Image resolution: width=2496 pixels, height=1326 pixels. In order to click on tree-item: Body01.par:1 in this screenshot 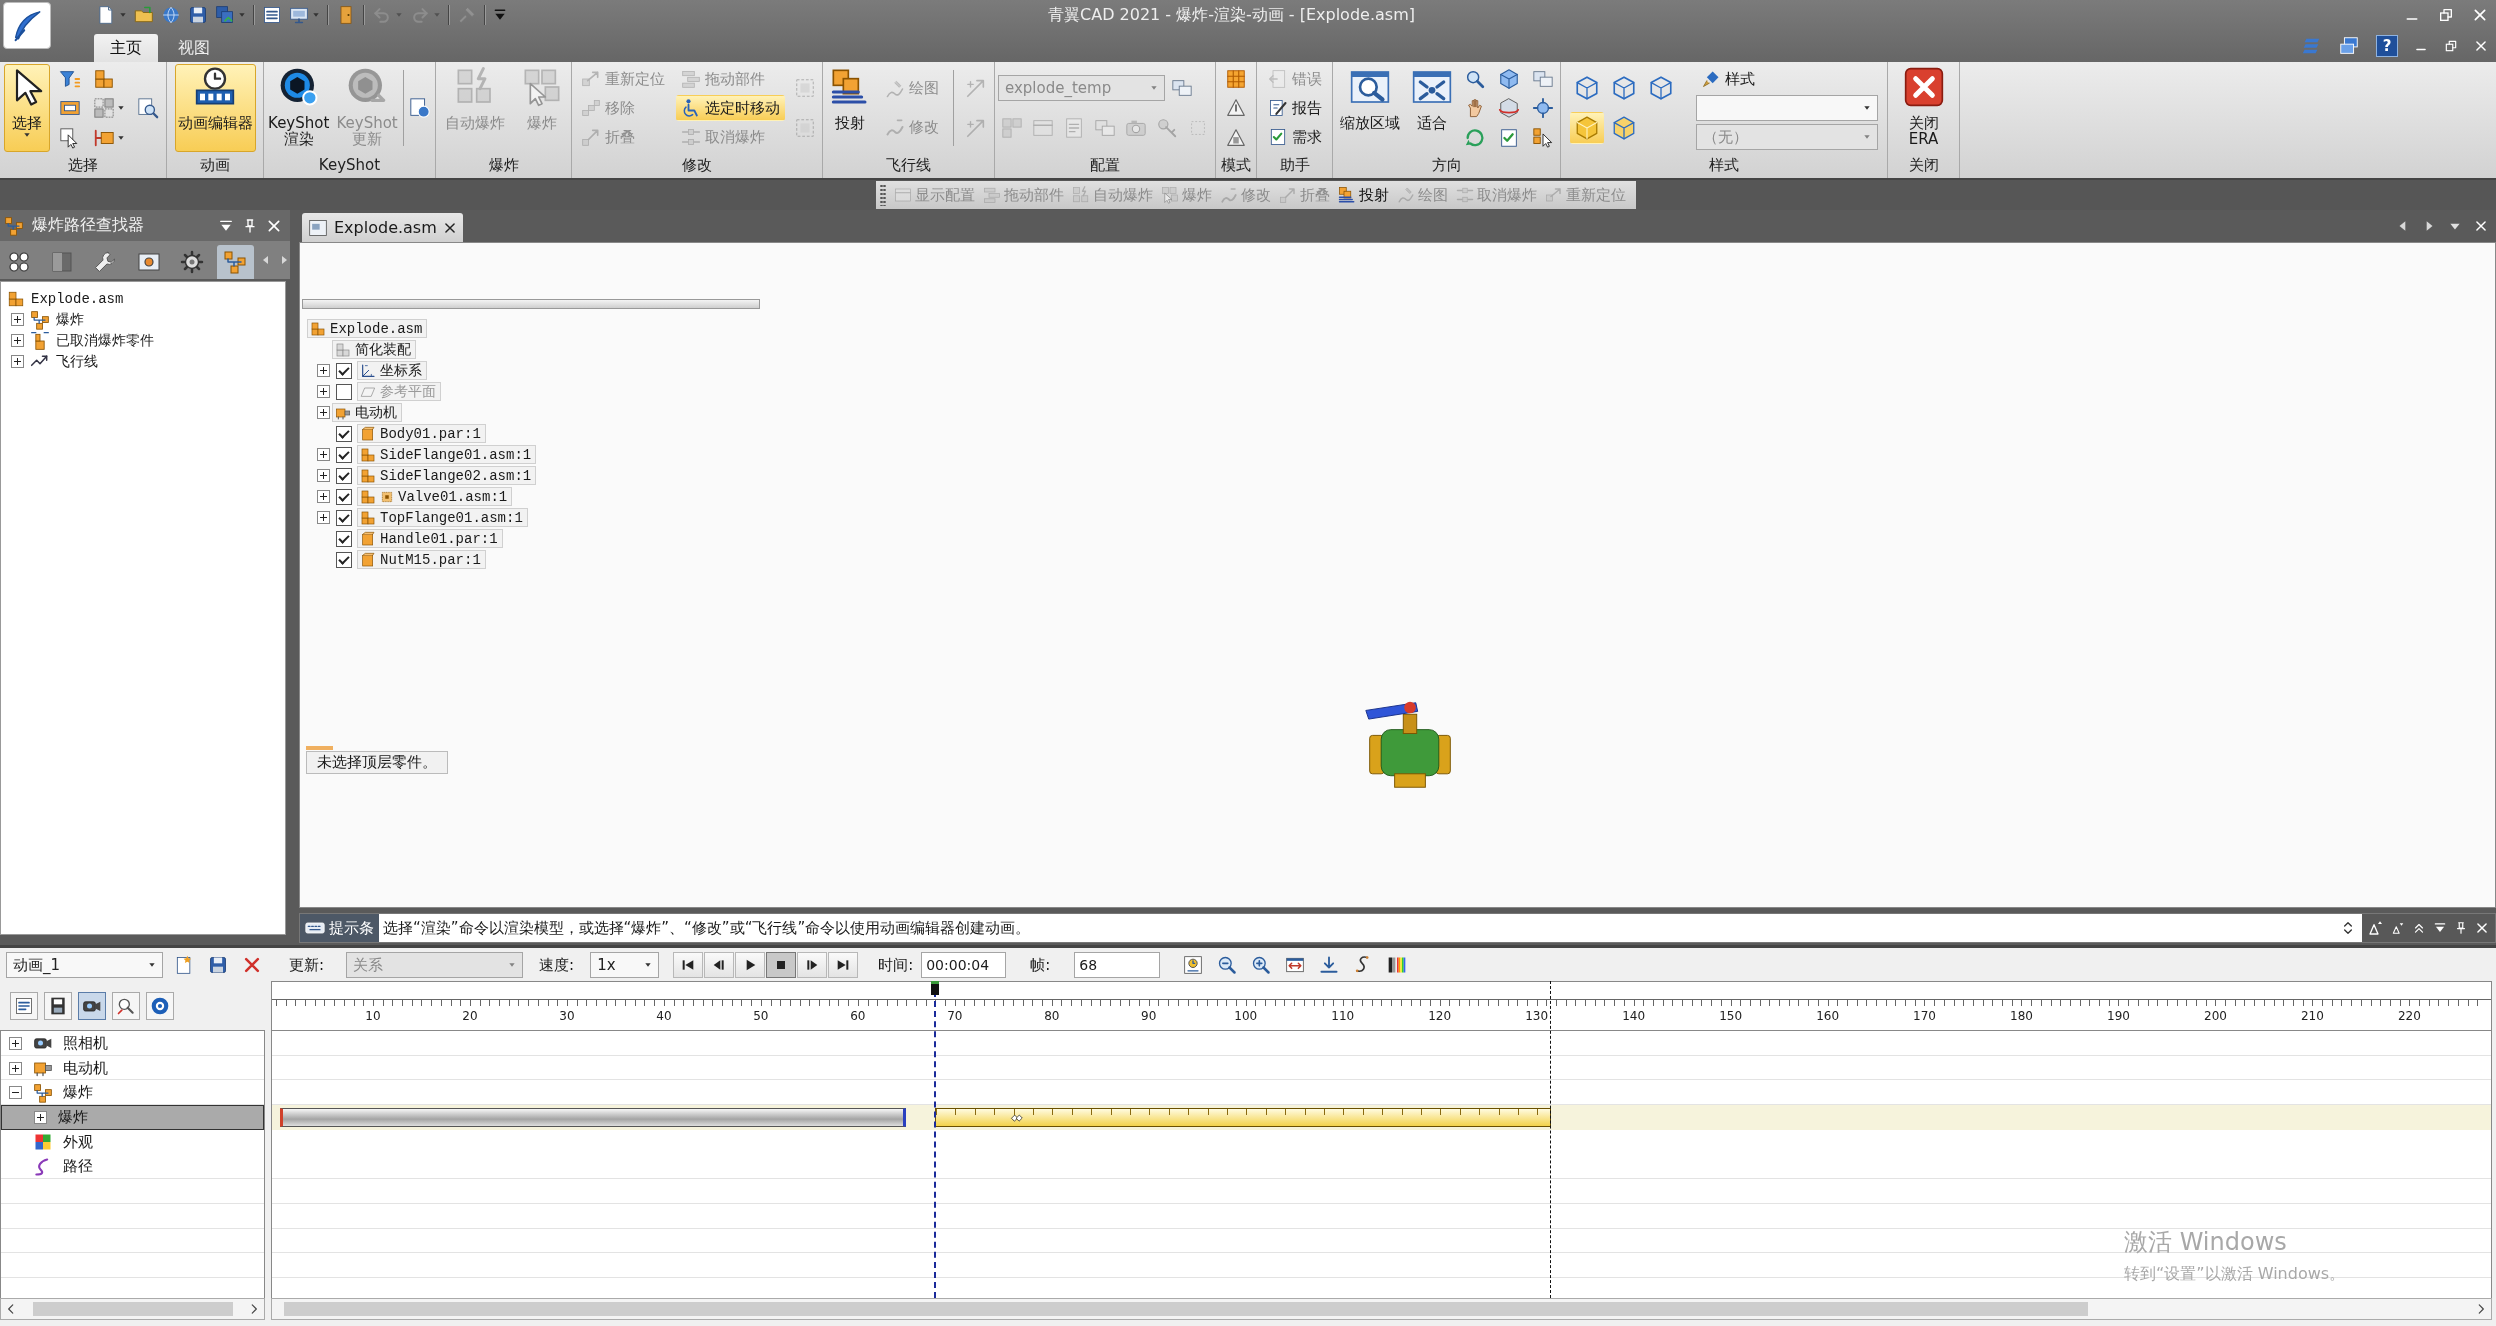, I will do `click(421, 433)`.